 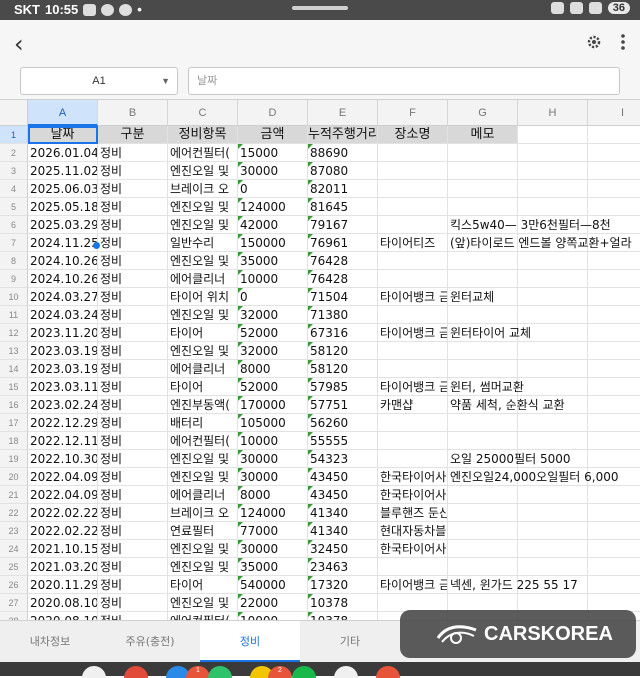 What do you see at coordinates (273, 441) in the screenshot?
I see `data-cell: 10000` at bounding box center [273, 441].